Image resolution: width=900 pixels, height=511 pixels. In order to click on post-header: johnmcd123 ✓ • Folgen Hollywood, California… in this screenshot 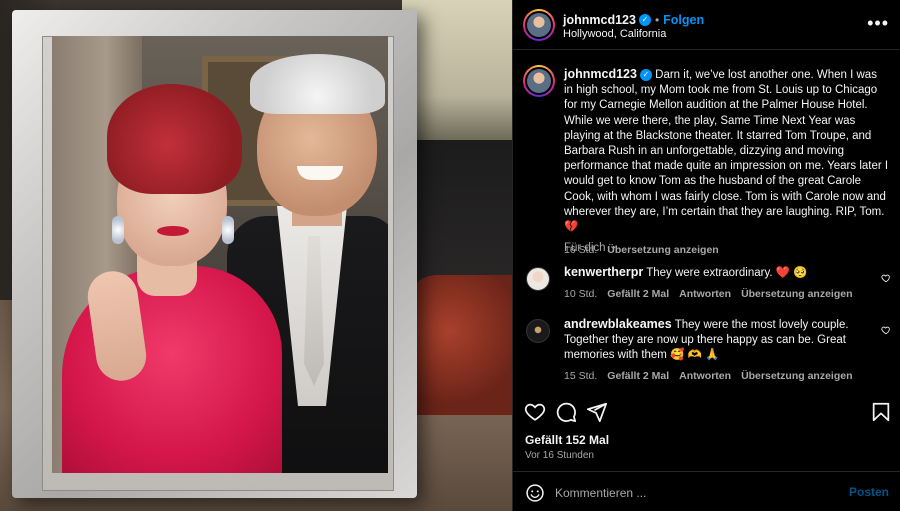, I will do `click(706, 25)`.